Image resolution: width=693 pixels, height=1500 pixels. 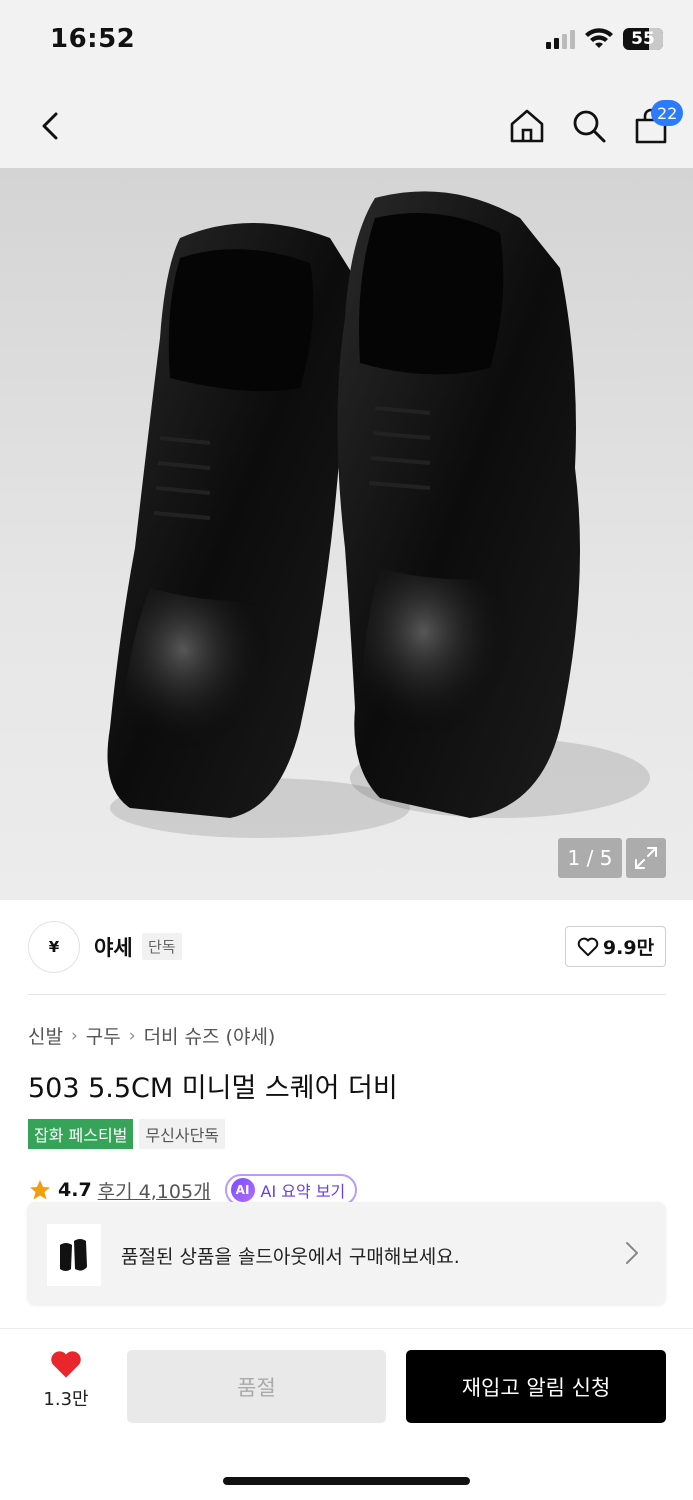 What do you see at coordinates (66, 1380) in the screenshot?
I see `wishlist-button: 1.3만` at bounding box center [66, 1380].